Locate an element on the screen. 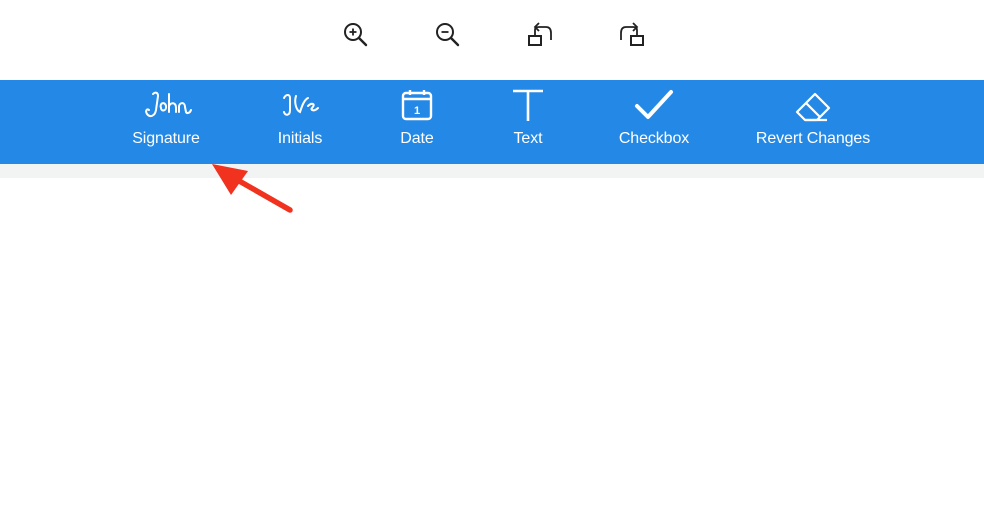 The height and width of the screenshot is (531, 984). checkbox-tool-label: Checkbox is located at coordinates (654, 138).